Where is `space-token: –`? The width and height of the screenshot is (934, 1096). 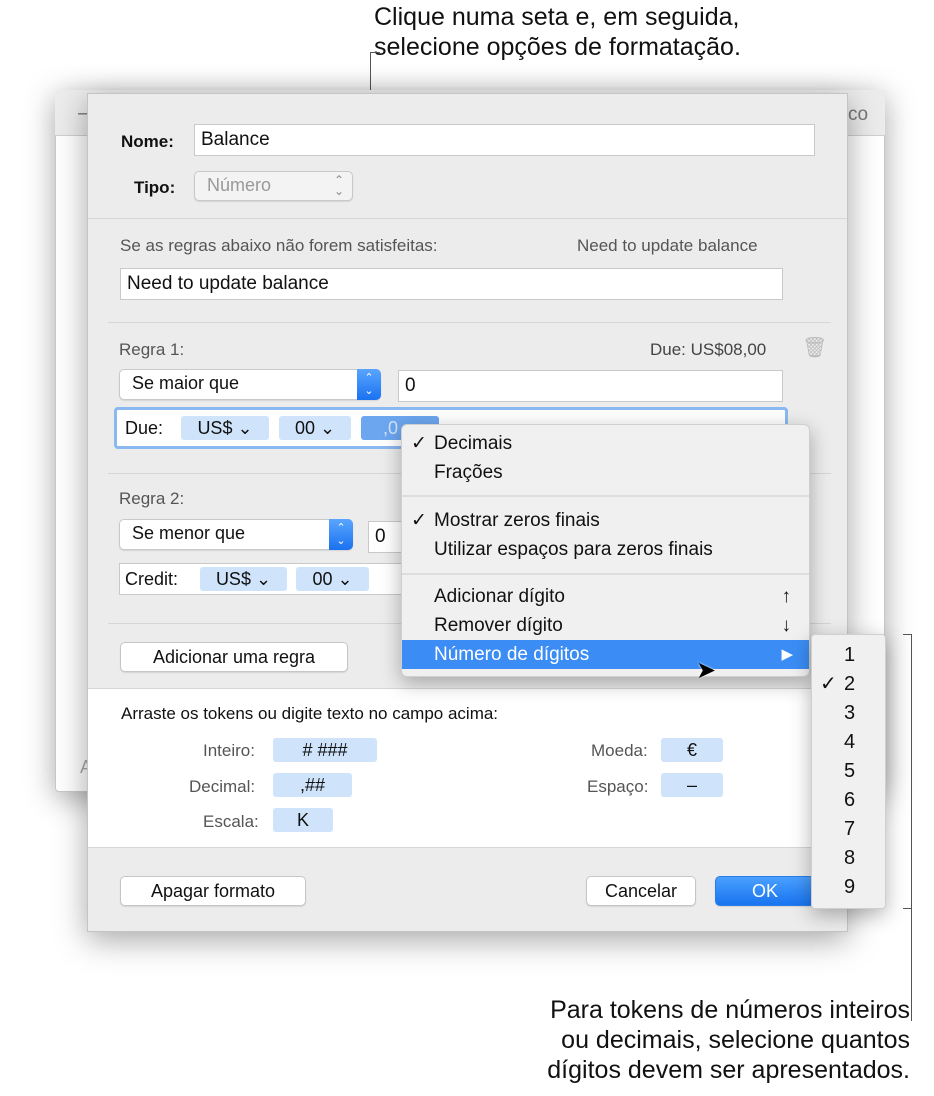 space-token: – is located at coordinates (692, 785).